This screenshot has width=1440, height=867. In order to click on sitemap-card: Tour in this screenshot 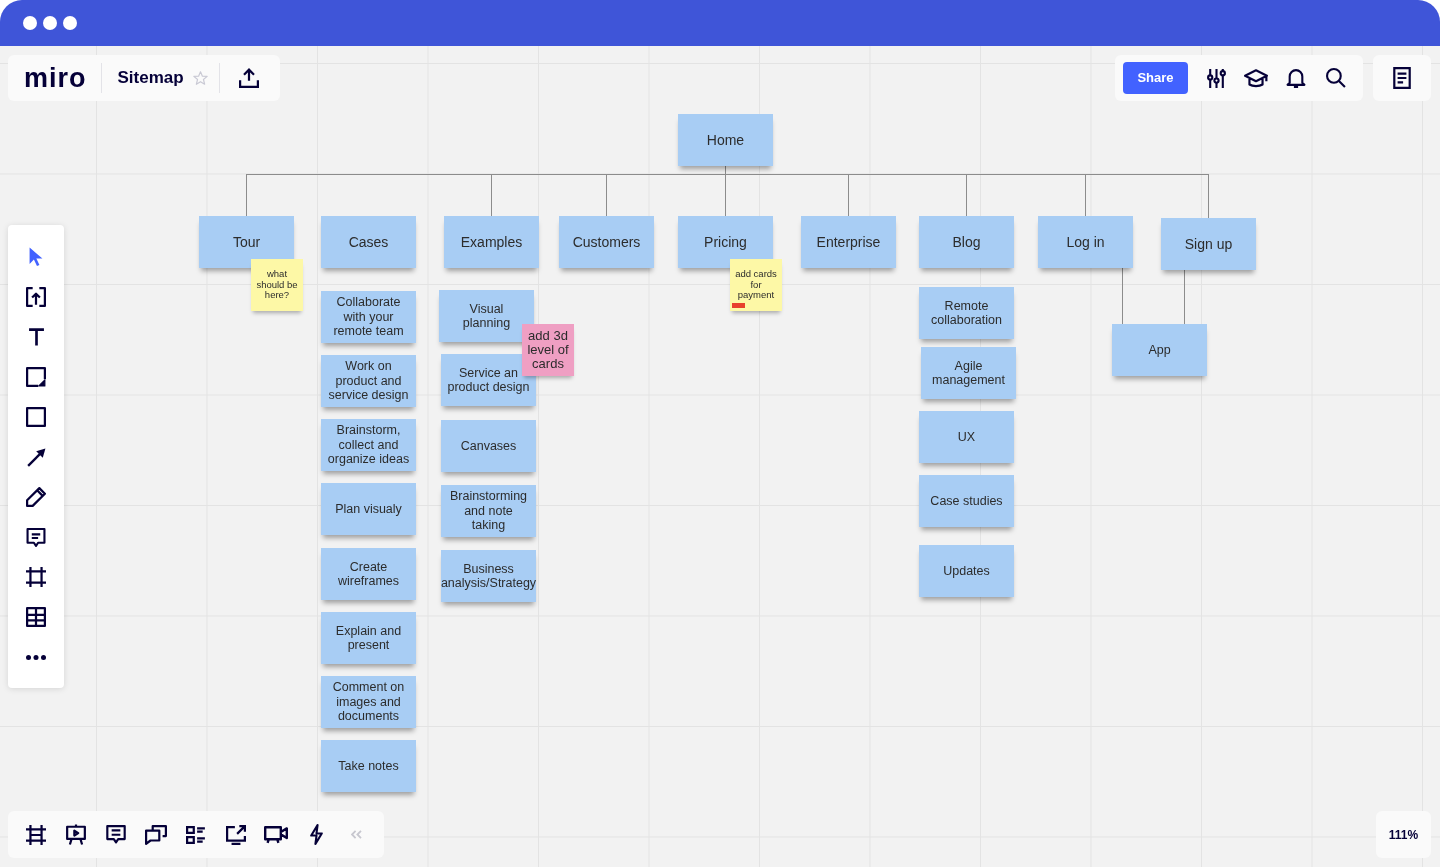, I will do `click(246, 242)`.